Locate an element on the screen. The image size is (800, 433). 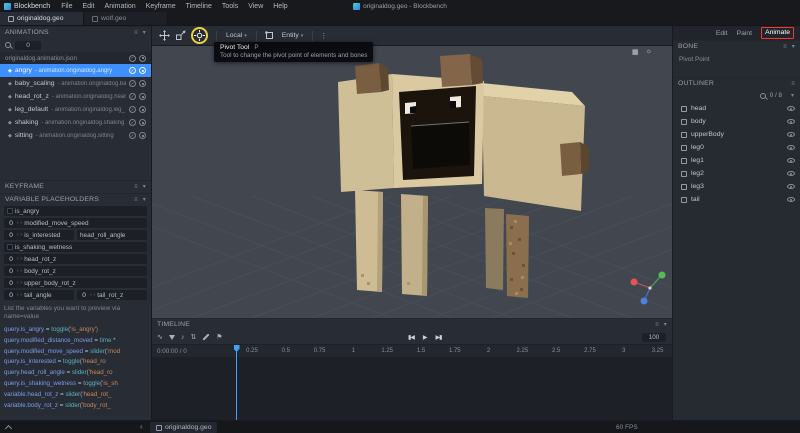
menu-keyframe: Keyframe is located at coordinates (161, 6).